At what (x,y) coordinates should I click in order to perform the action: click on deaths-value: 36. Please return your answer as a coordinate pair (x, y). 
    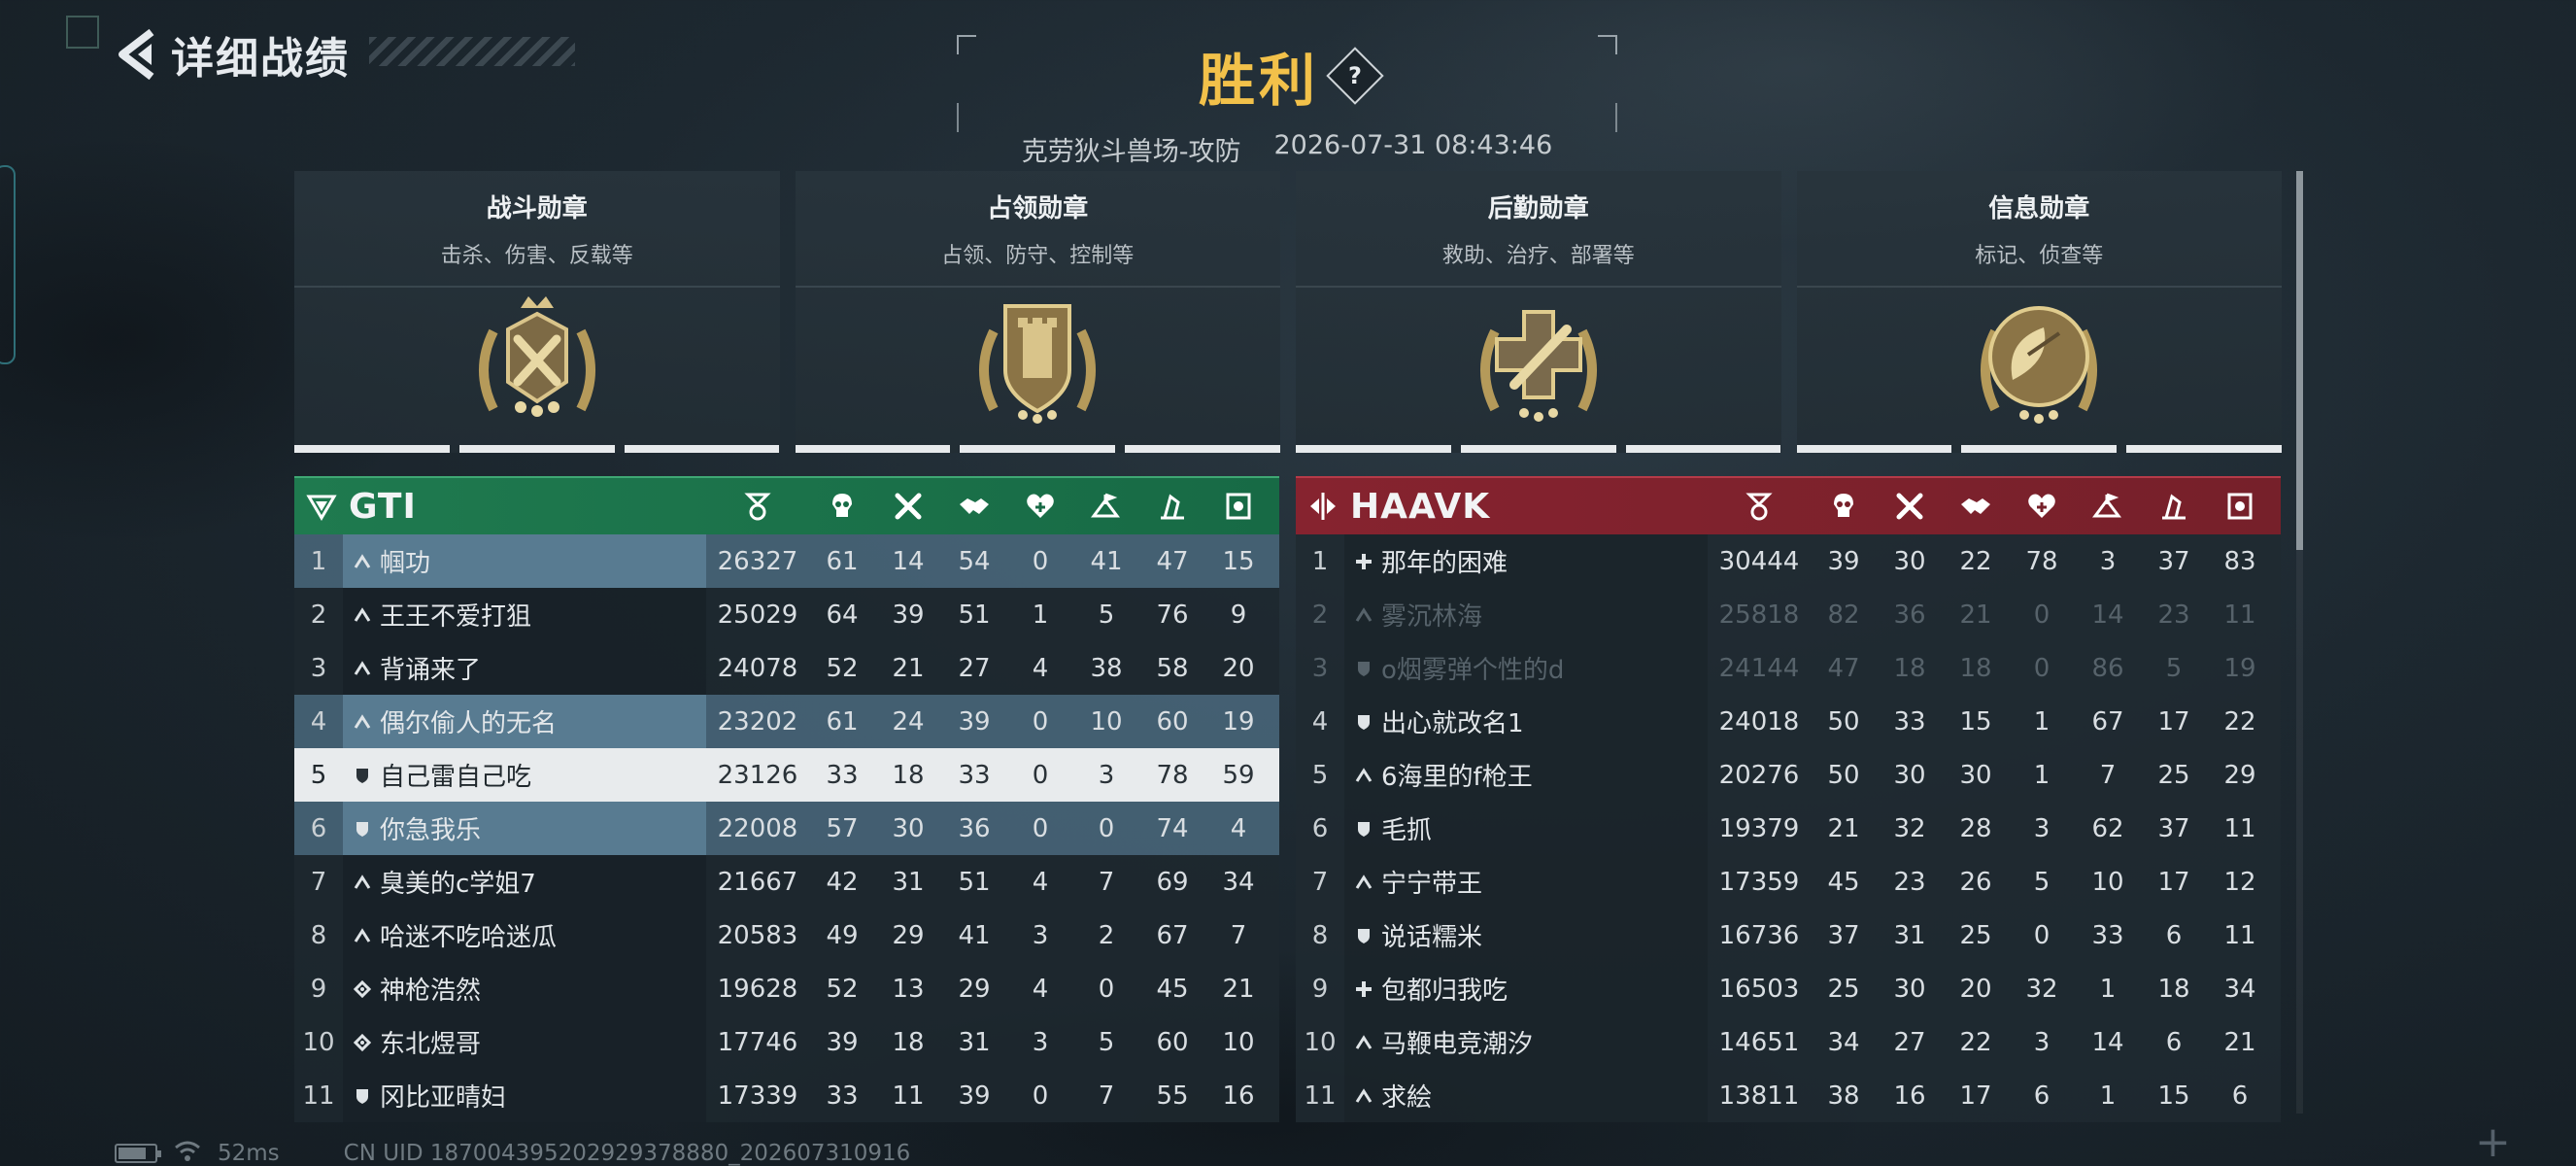
    Looking at the image, I should click on (1909, 615).